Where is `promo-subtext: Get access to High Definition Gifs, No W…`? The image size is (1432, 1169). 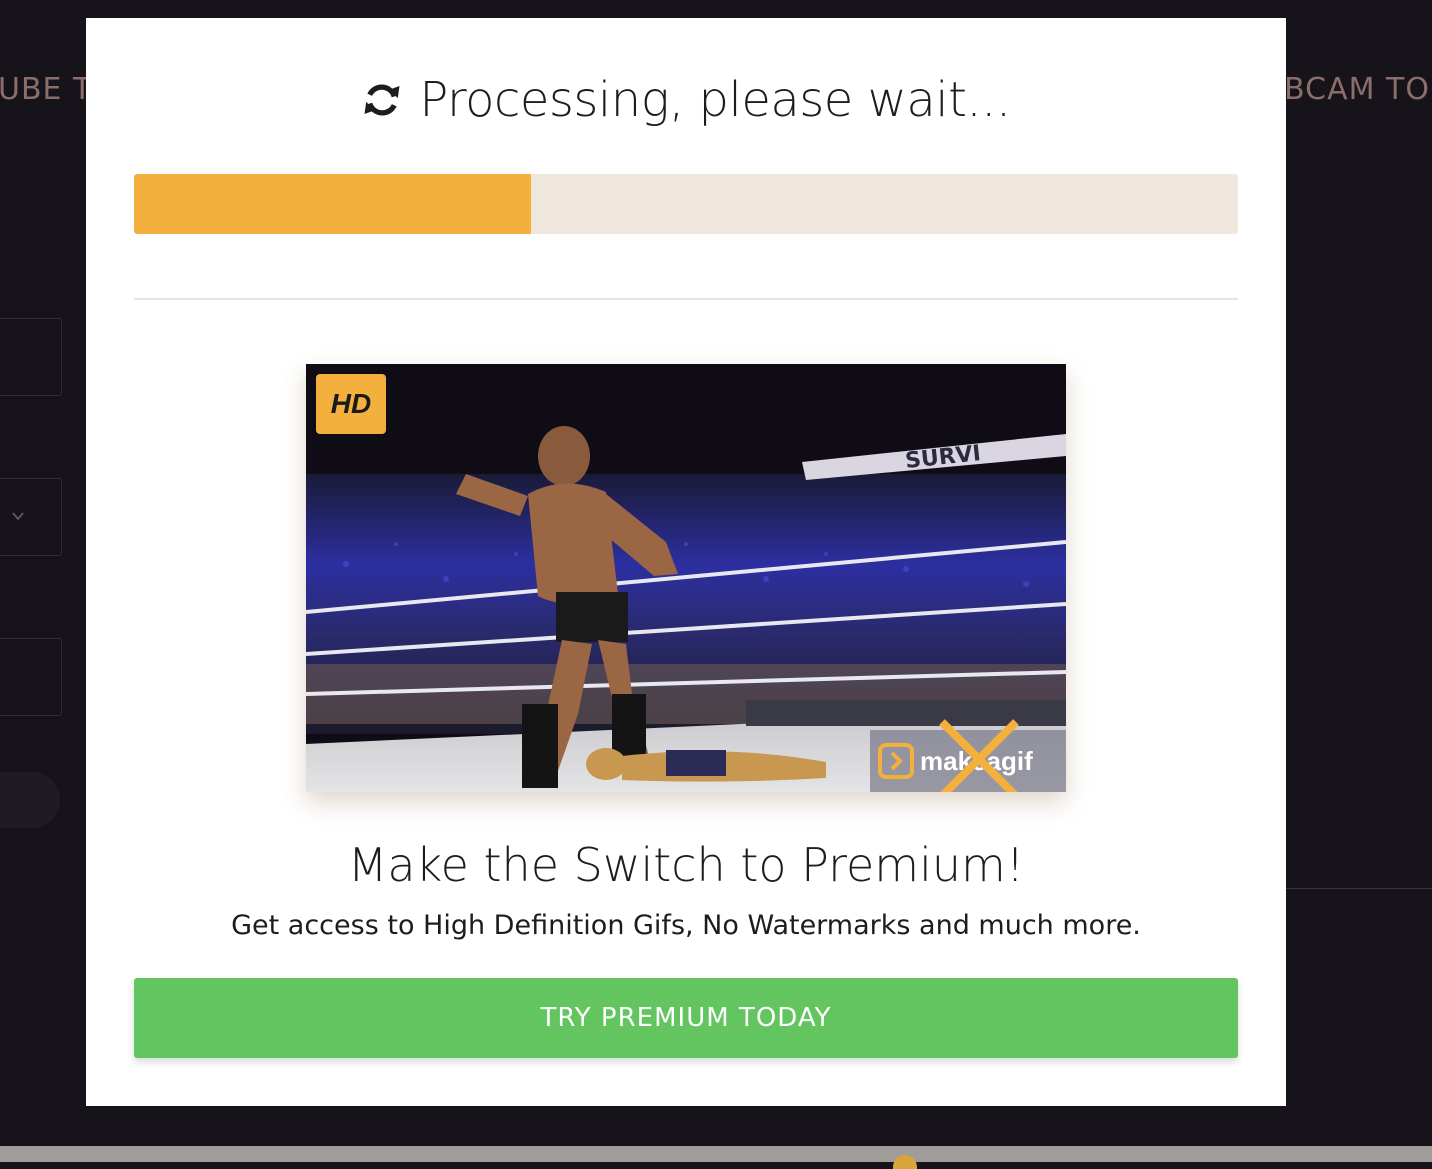
promo-subtext: Get access to High Definition Gifs, No W… is located at coordinates (686, 925).